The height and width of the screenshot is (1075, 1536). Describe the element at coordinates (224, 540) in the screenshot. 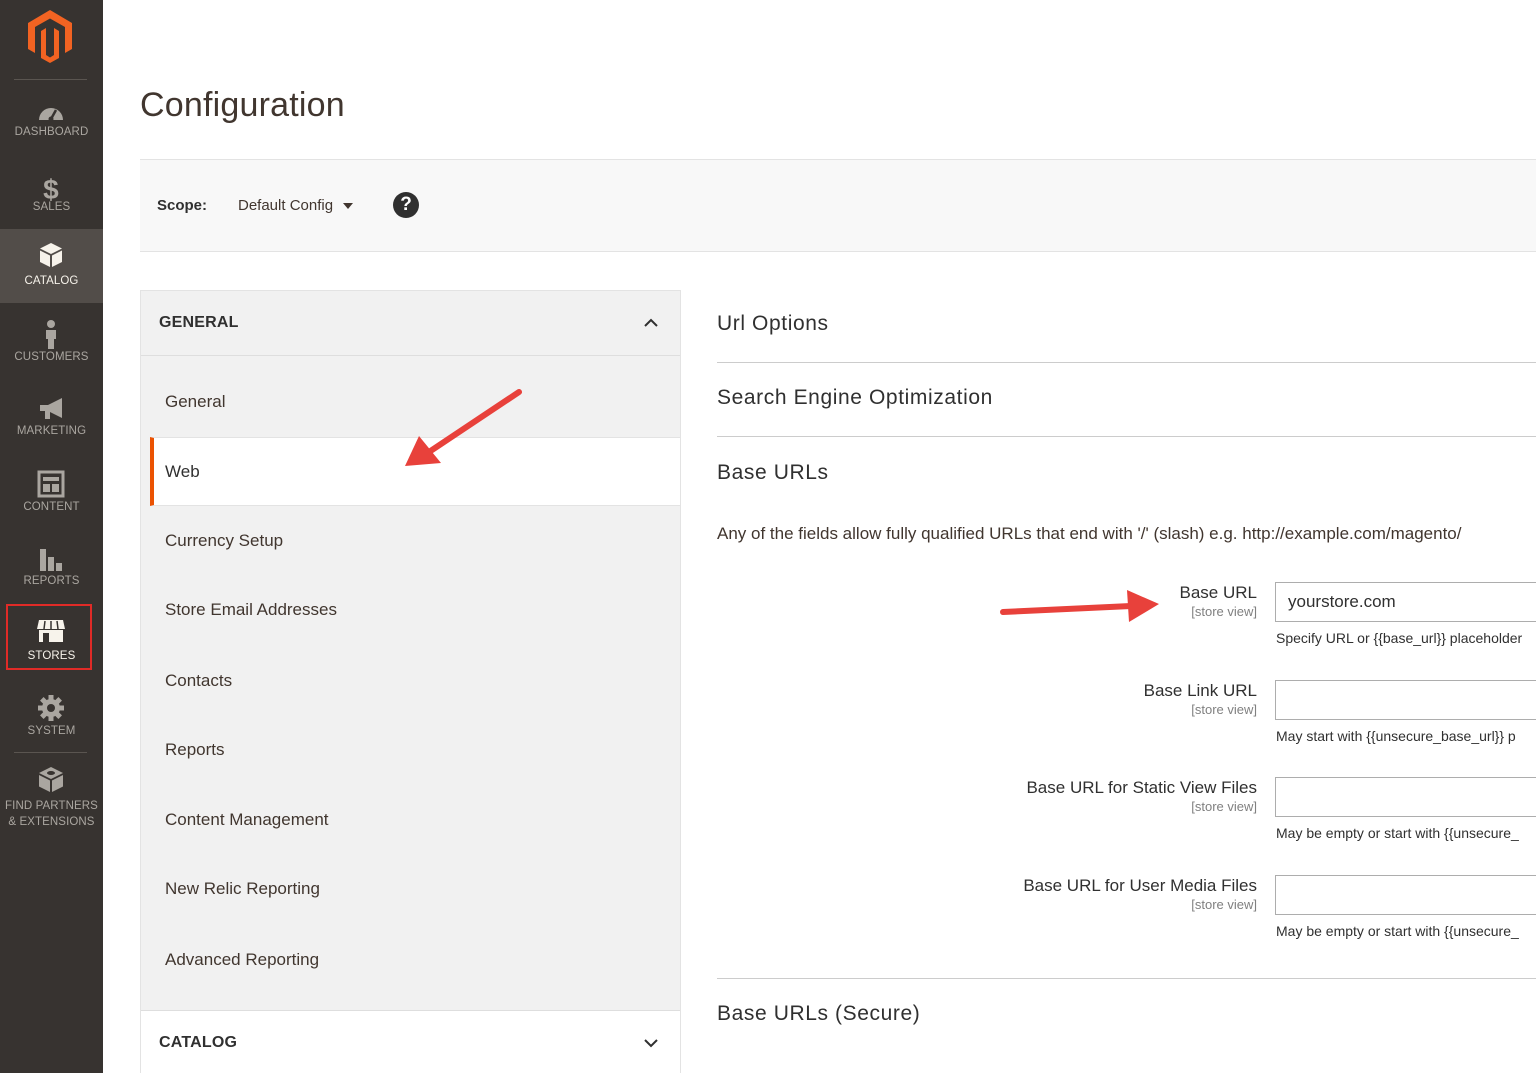

I see `tab-label: Currency Setup` at that location.